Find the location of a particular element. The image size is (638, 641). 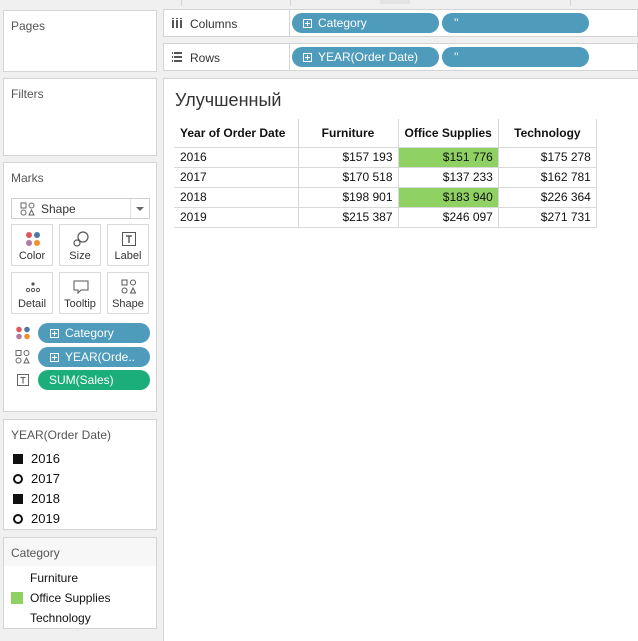

category-legend-title: Category is located at coordinates (35, 553).